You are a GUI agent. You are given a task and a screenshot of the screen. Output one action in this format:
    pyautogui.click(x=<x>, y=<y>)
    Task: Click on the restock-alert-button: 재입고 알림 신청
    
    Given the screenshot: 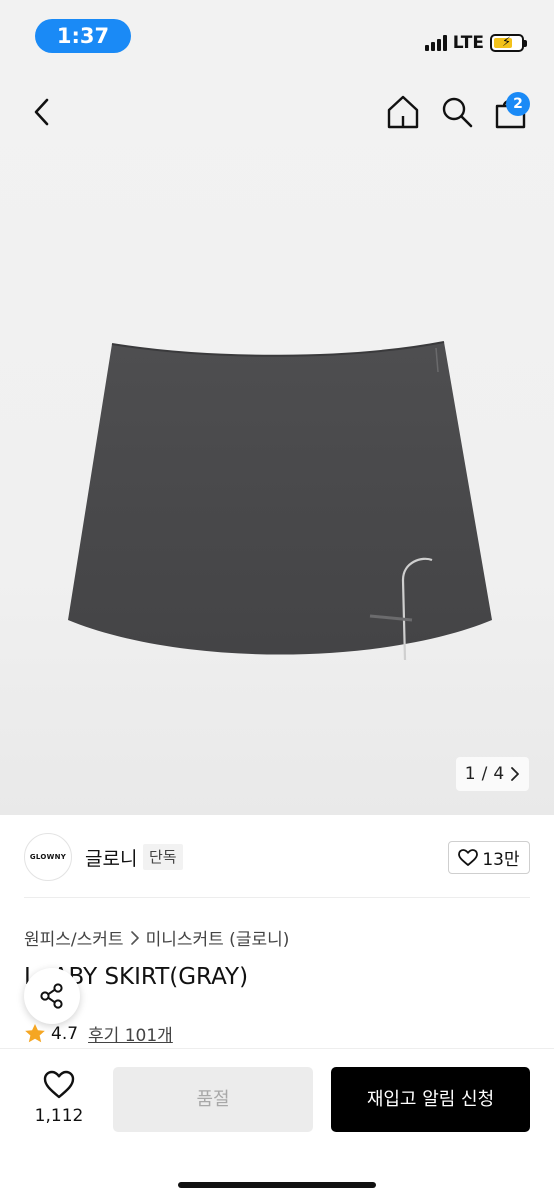 What is the action you would take?
    pyautogui.click(x=430, y=1099)
    